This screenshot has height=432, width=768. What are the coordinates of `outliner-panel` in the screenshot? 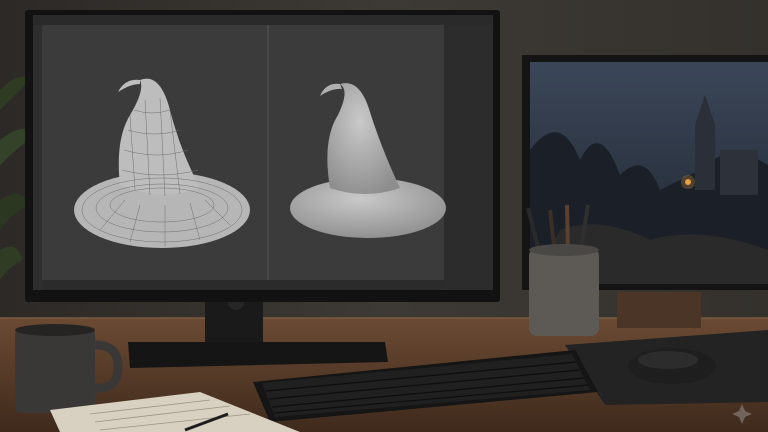 It's located at (468, 157).